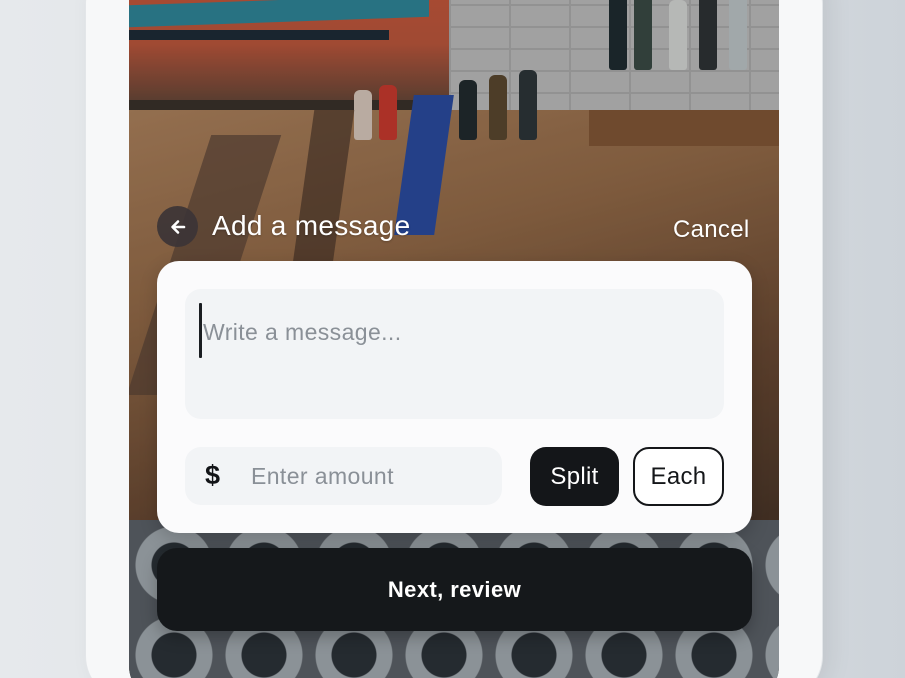 Image resolution: width=905 pixels, height=678 pixels. What do you see at coordinates (454, 589) in the screenshot?
I see `next-review-button: Next, review` at bounding box center [454, 589].